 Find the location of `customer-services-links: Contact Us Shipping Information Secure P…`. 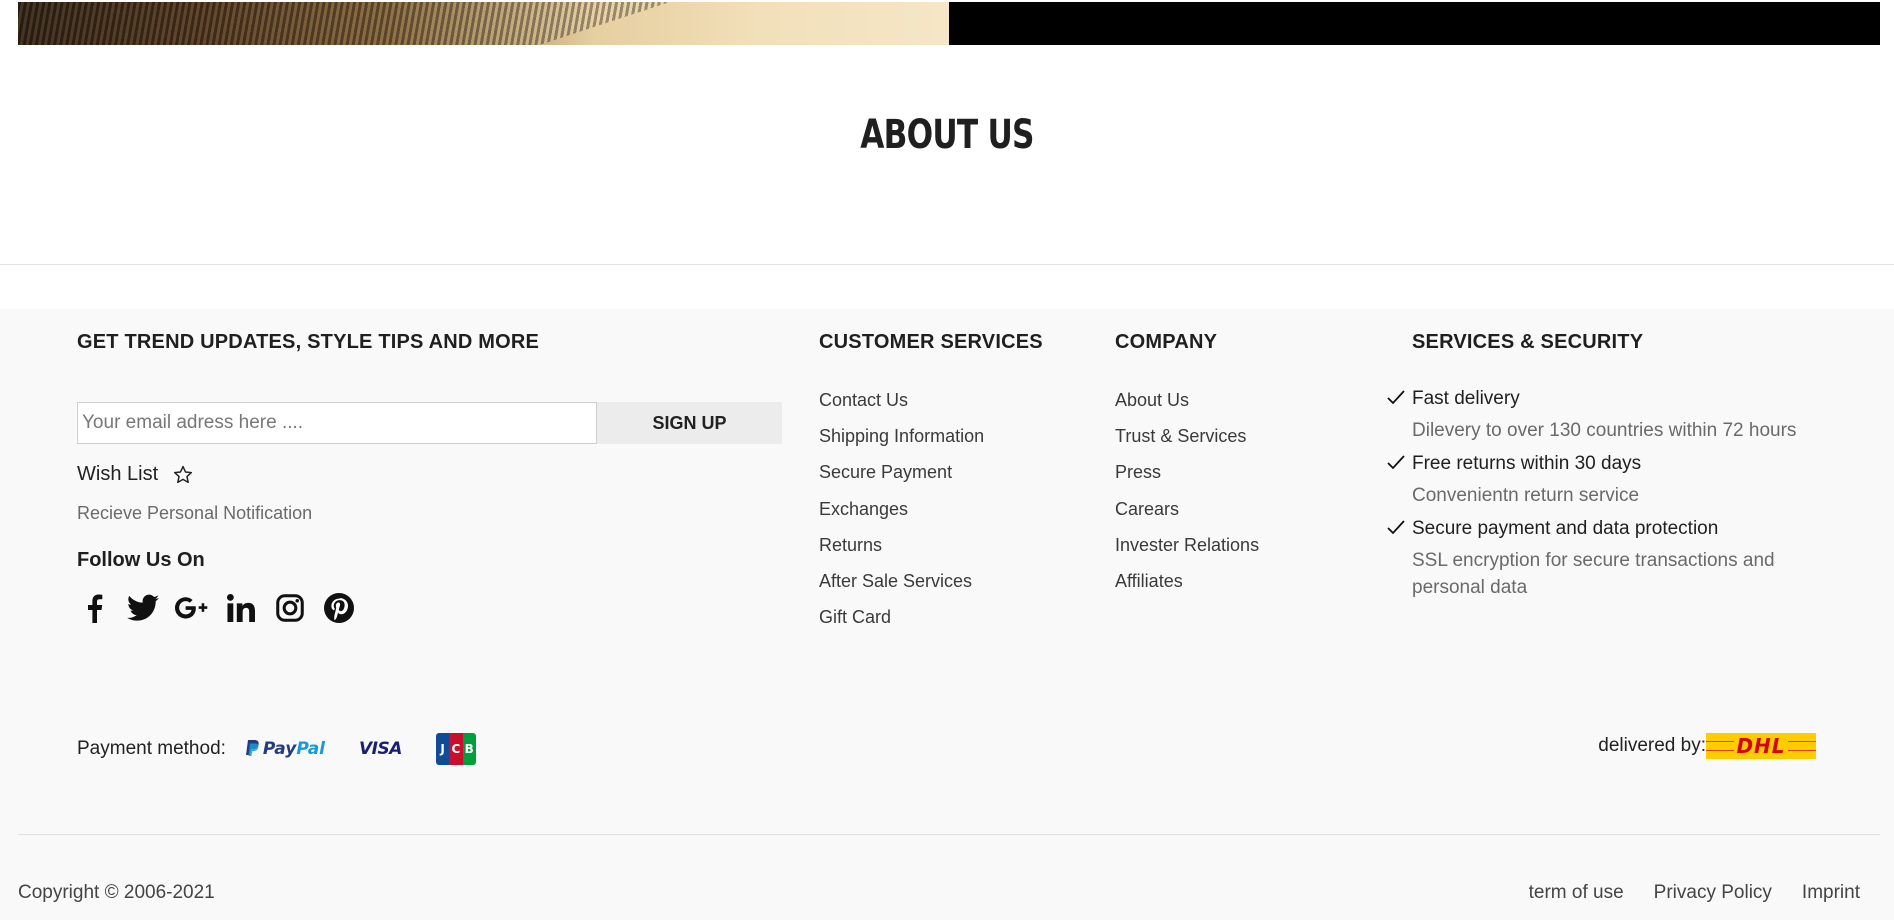

customer-services-links: Contact Us Shipping Information Secure P… is located at coordinates (901, 515).